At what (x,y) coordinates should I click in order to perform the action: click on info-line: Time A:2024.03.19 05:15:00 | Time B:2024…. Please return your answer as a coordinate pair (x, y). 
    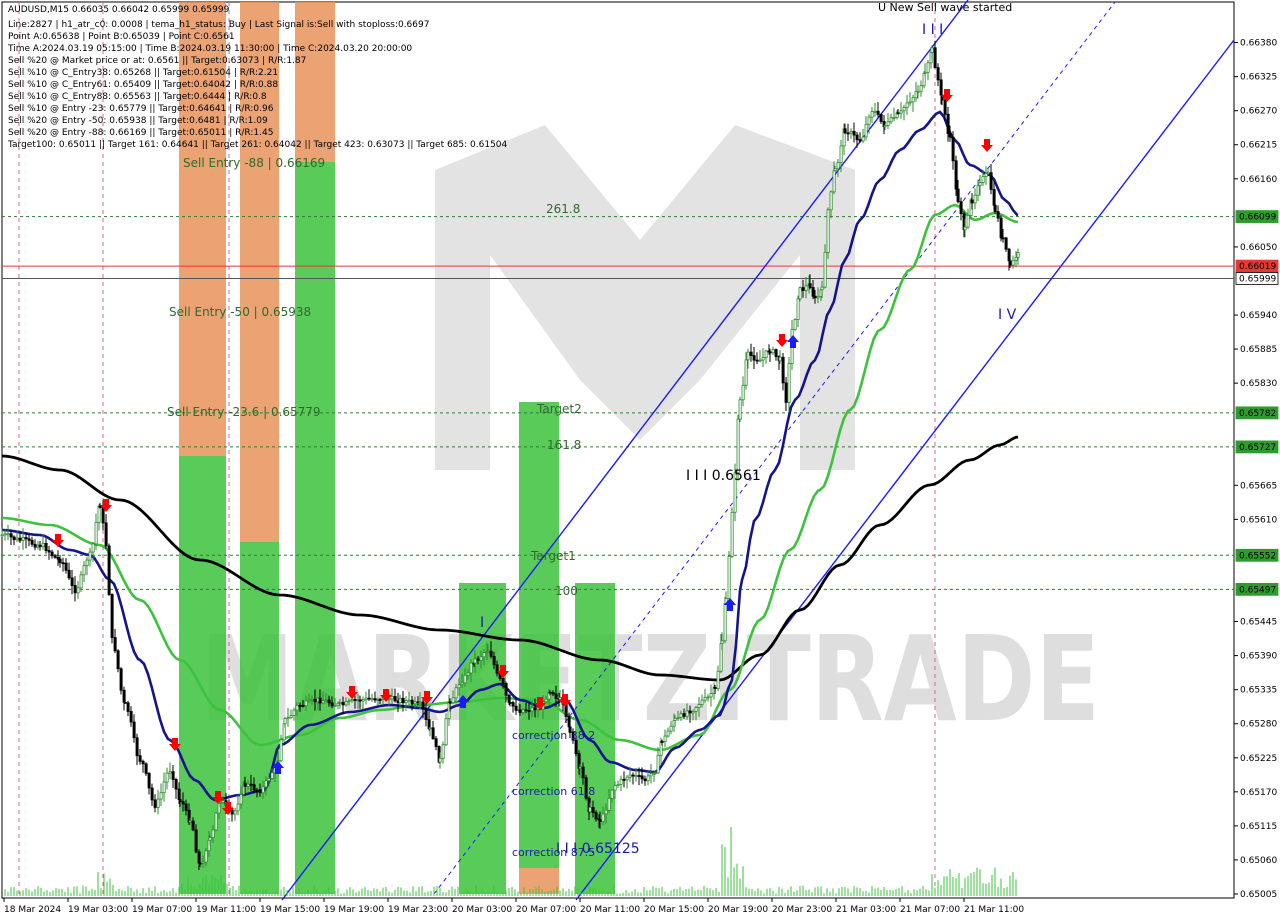
    Looking at the image, I should click on (209, 49).